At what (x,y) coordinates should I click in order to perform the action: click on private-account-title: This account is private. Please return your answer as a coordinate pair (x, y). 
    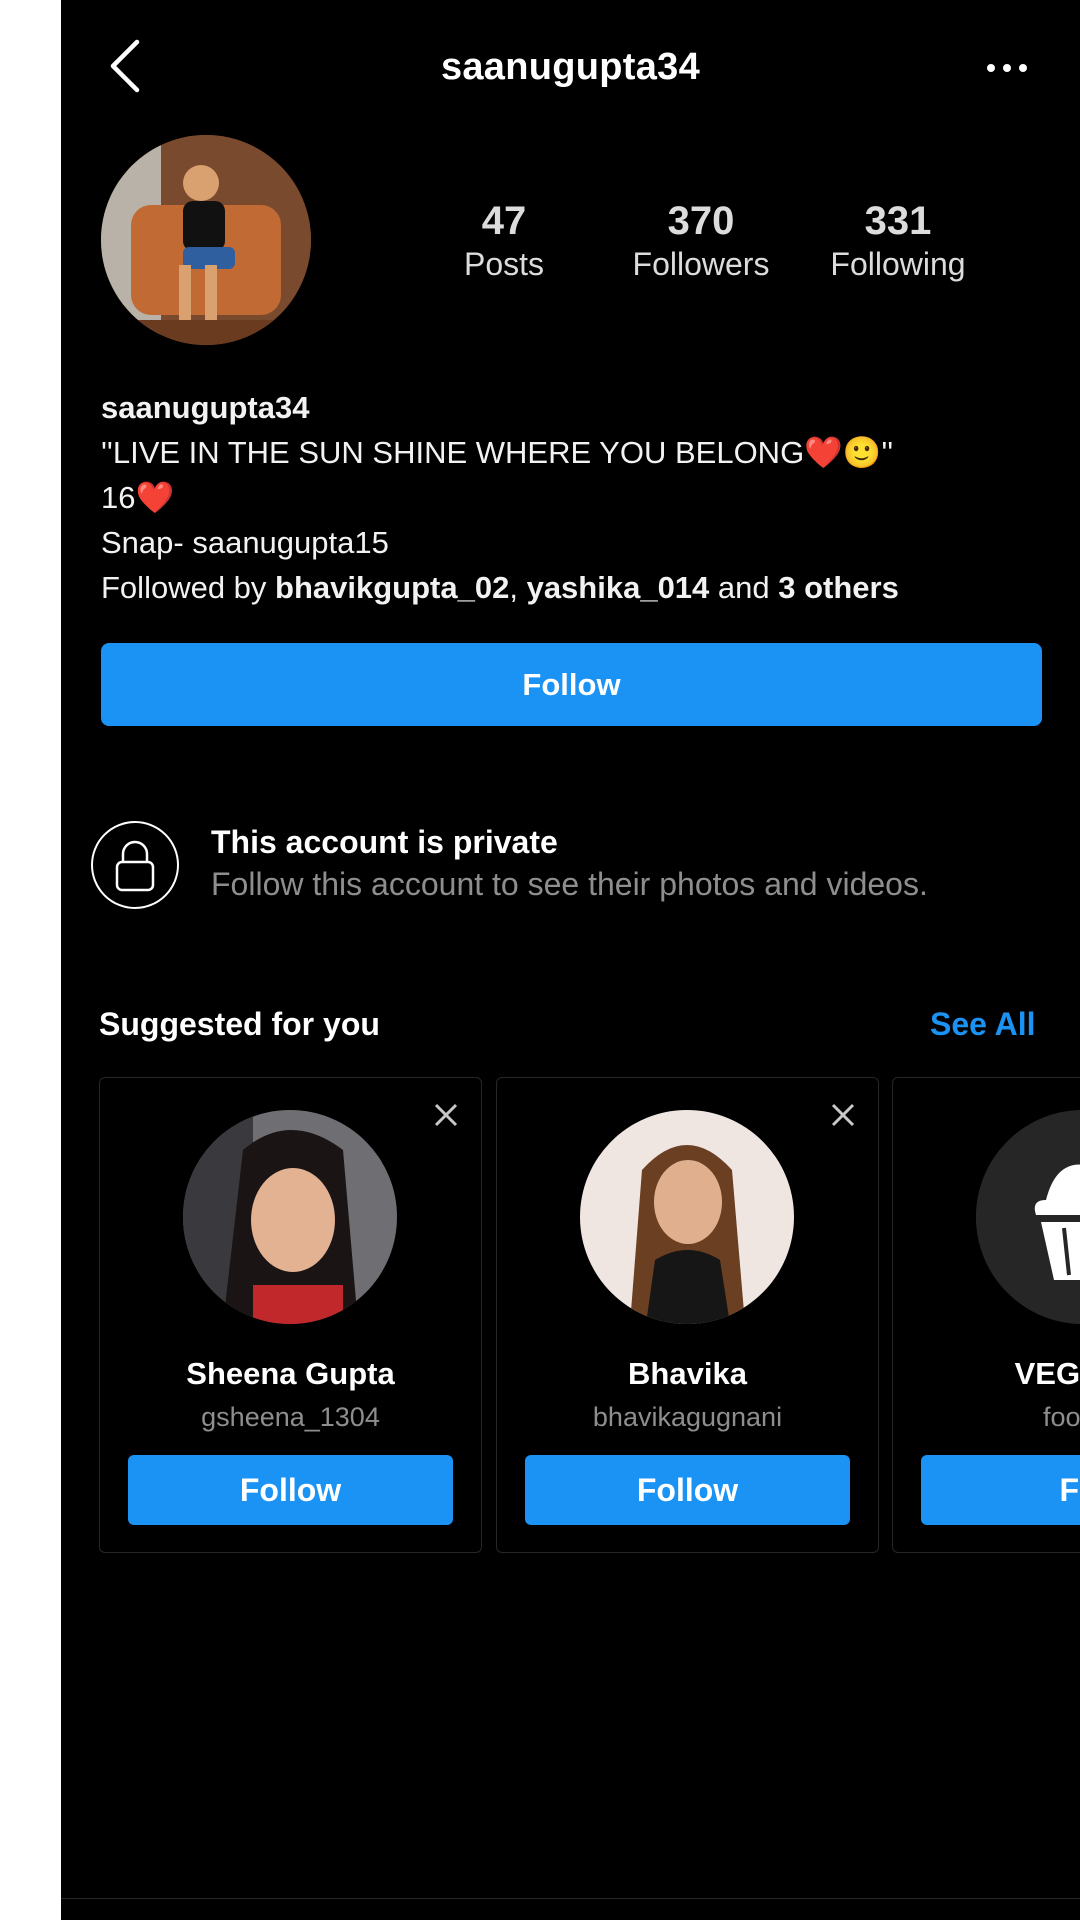
    Looking at the image, I should click on (384, 842).